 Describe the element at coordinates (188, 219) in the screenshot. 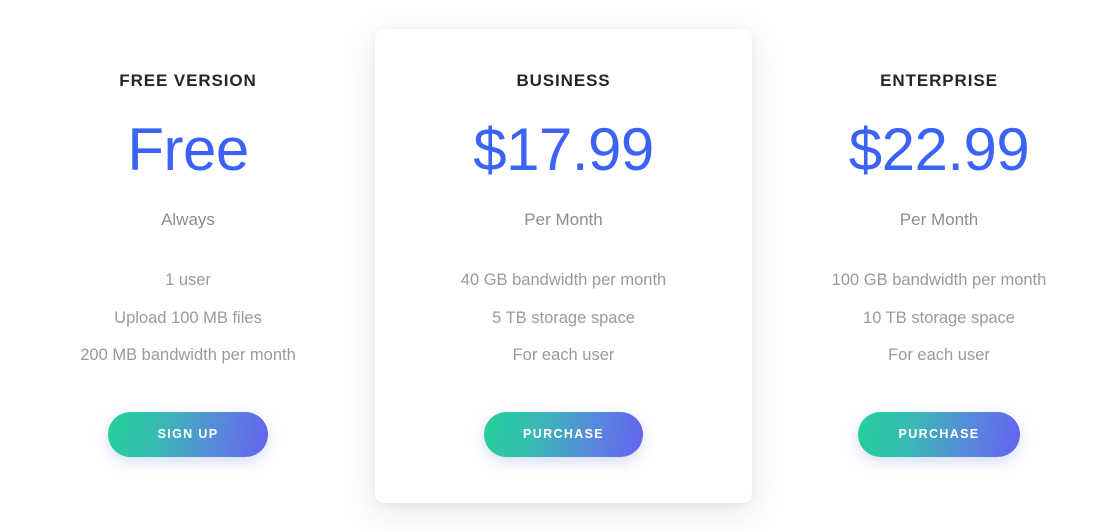

I see `plan-period: Always` at that location.